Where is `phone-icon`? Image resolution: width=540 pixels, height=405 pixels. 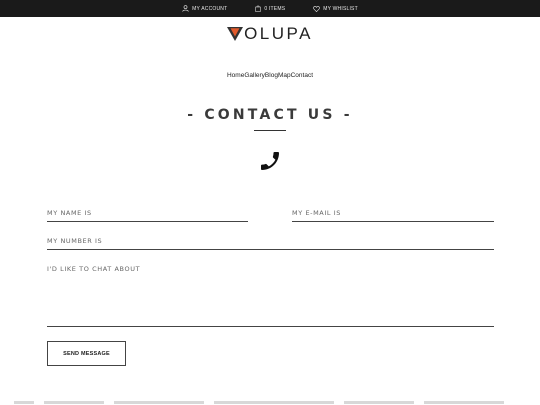 phone-icon is located at coordinates (270, 161).